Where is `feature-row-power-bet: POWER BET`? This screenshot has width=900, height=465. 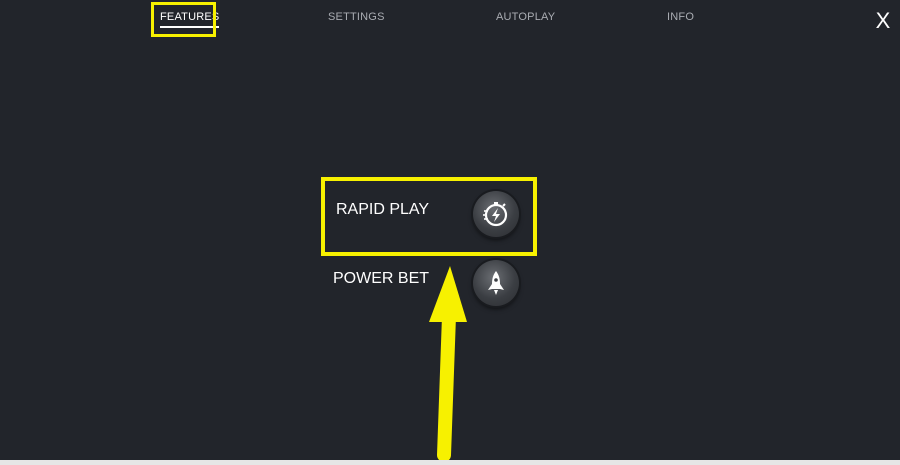
feature-row-power-bet: POWER BET is located at coordinates (428, 281).